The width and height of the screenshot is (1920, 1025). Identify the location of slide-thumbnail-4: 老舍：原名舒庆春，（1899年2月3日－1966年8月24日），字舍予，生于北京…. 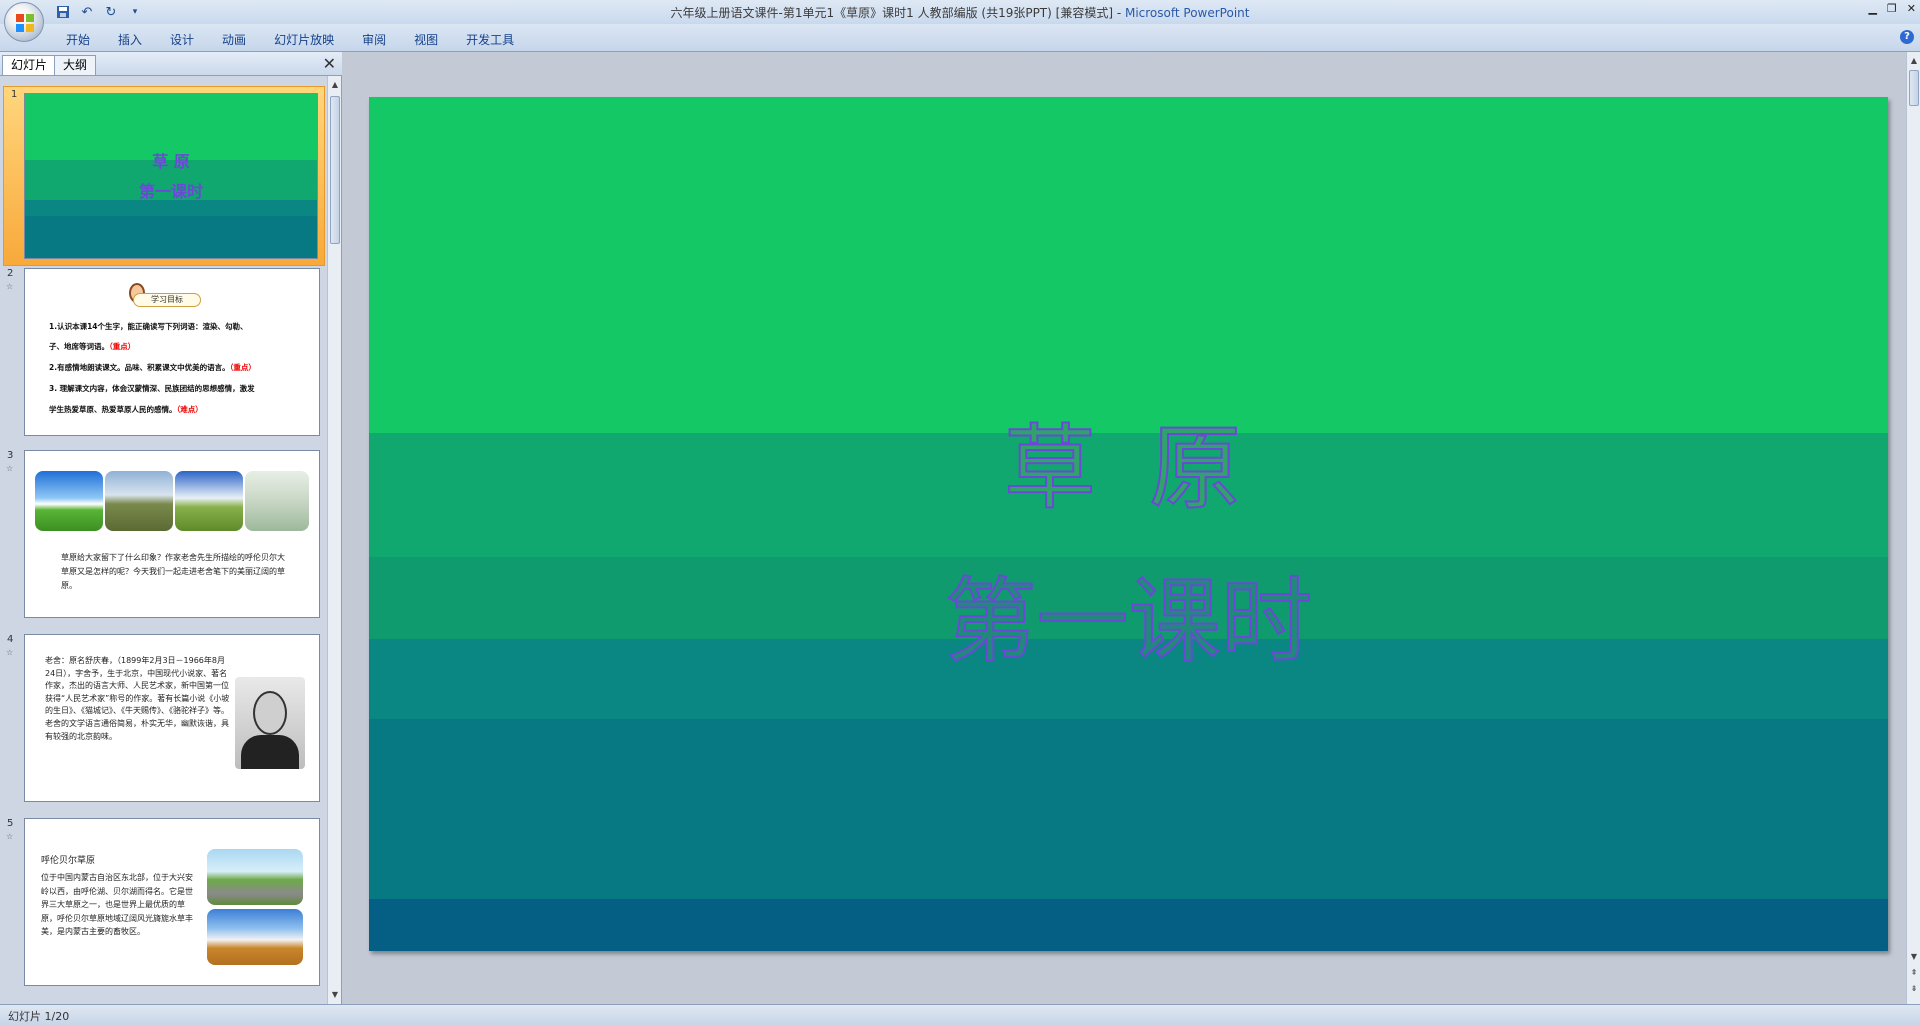
(172, 718).